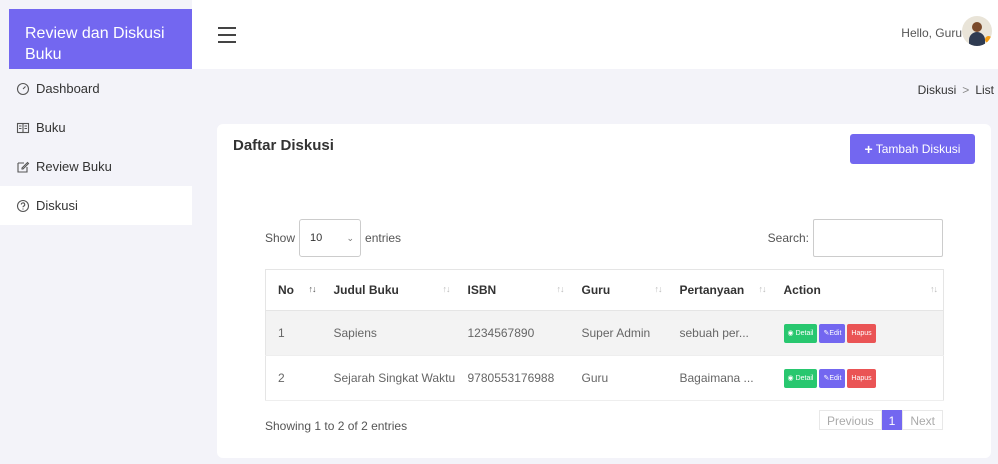 This screenshot has height=464, width=998. Describe the element at coordinates (512, 290) in the screenshot. I see `column-isbn: ISBN ↑↓` at that location.